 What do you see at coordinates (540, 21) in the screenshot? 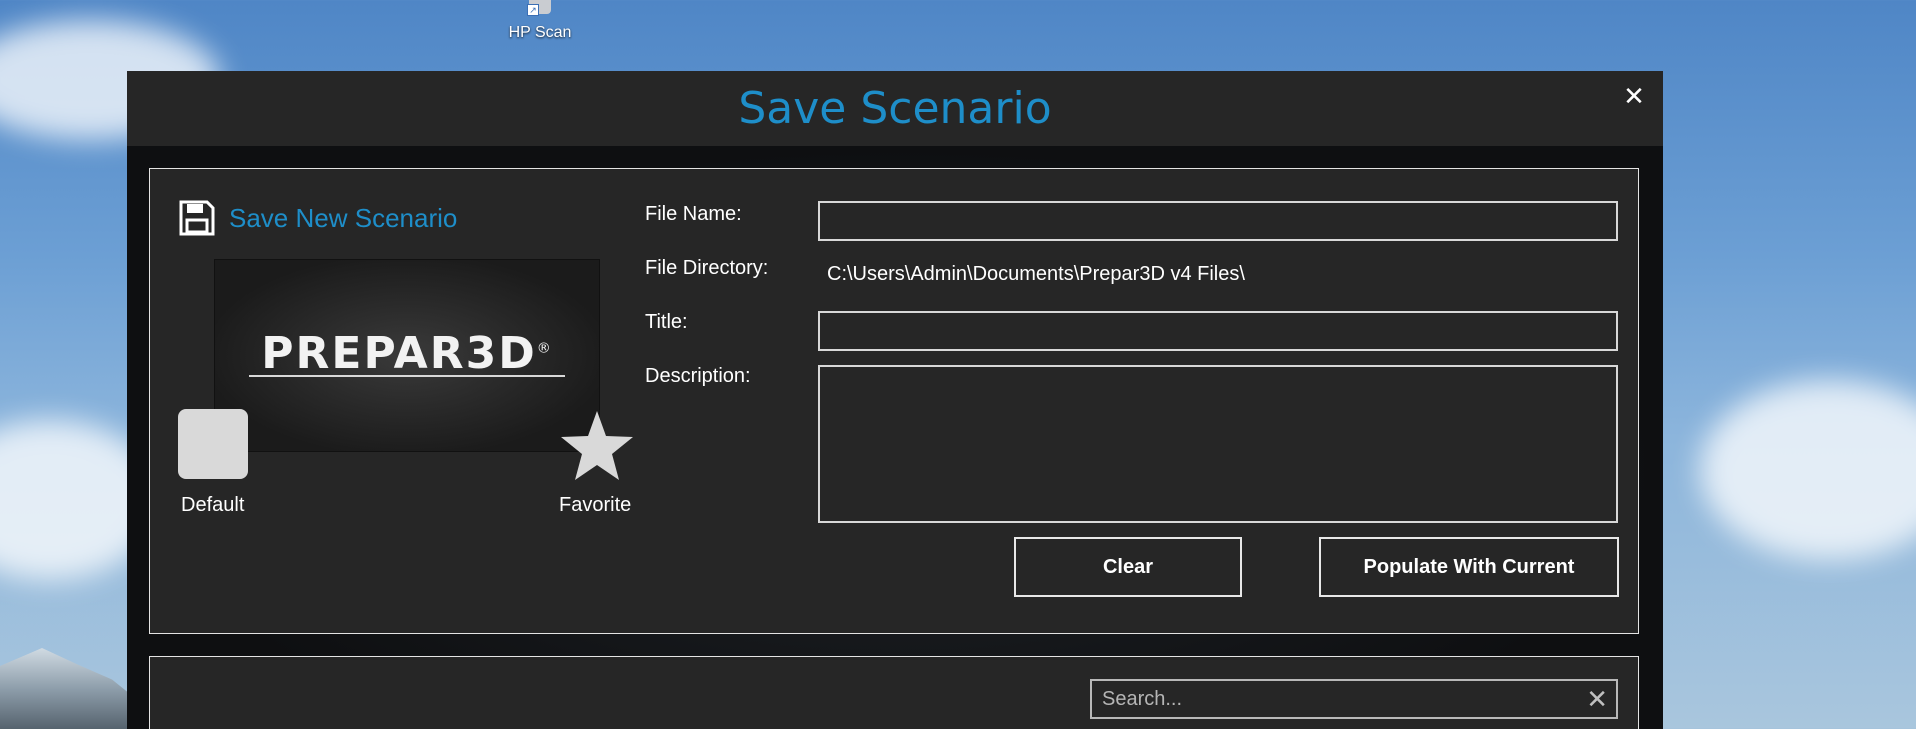
I see `desktop-shortcut-hp-scan: ↗ HP Scan` at bounding box center [540, 21].